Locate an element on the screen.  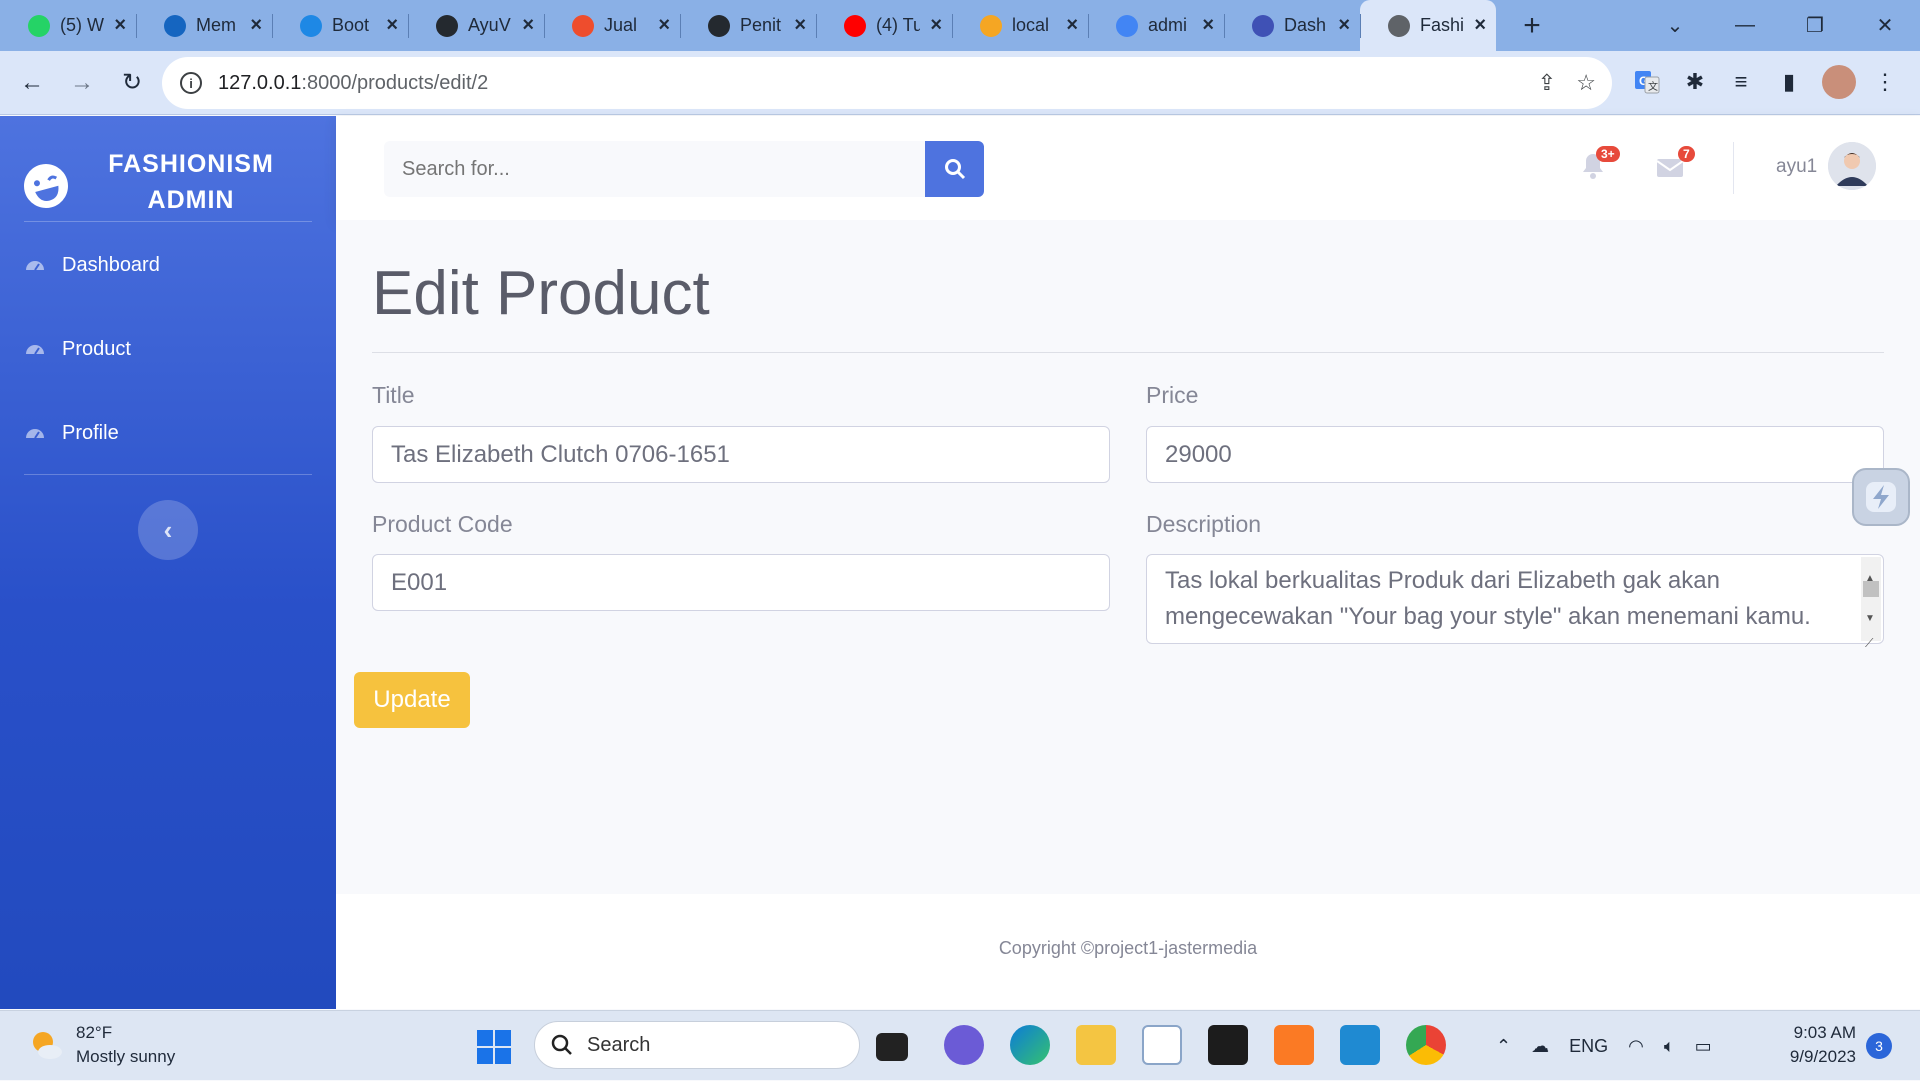
xampp-icon is located at coordinates (1294, 1045).